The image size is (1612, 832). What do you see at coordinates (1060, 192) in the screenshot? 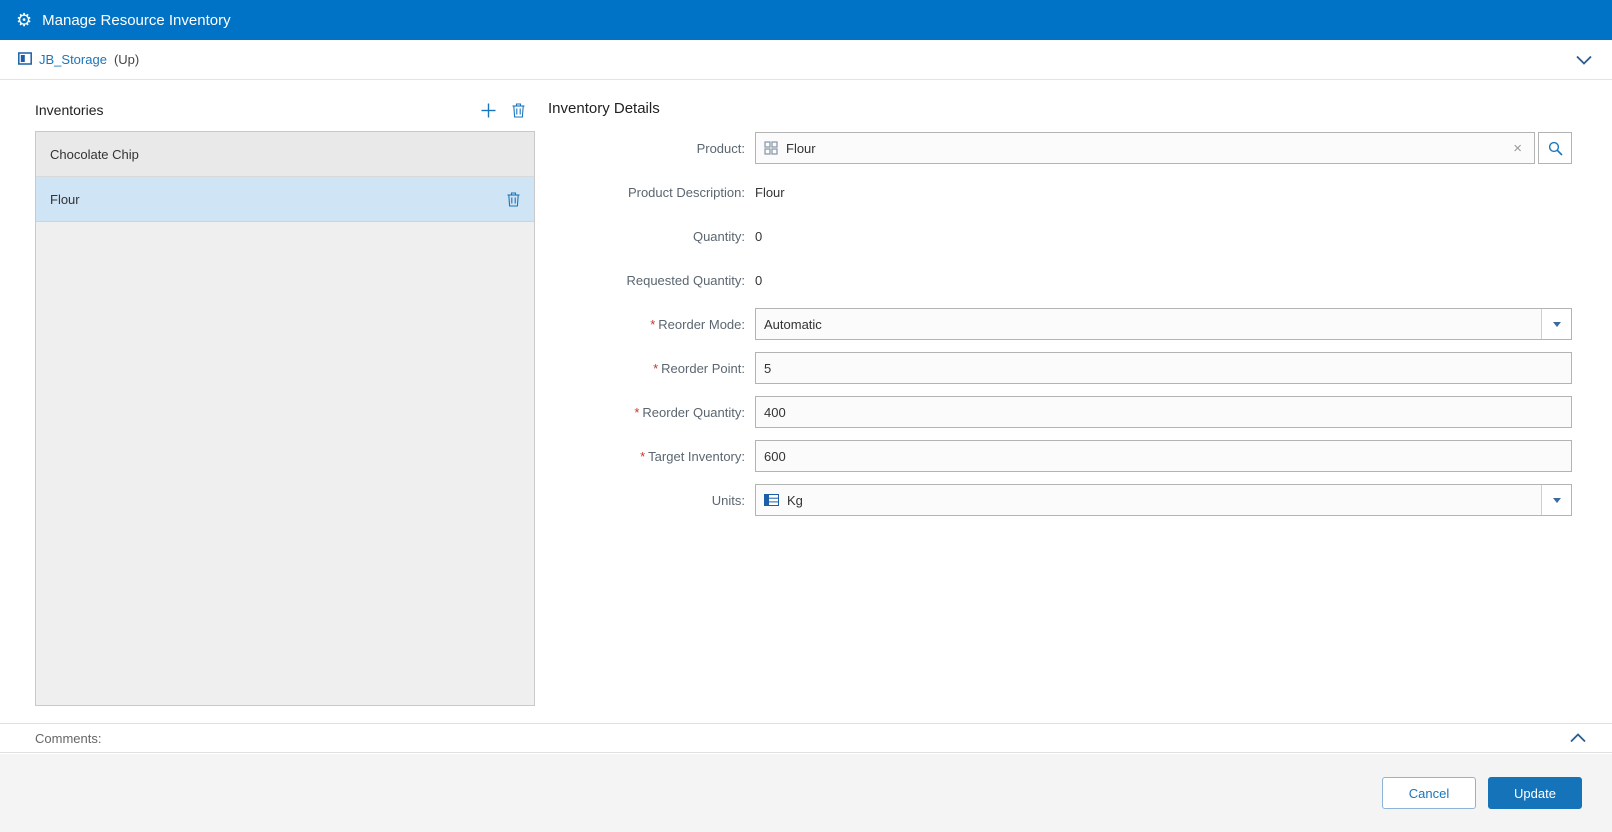
I see `product-description-row: Product Description: Flour` at bounding box center [1060, 192].